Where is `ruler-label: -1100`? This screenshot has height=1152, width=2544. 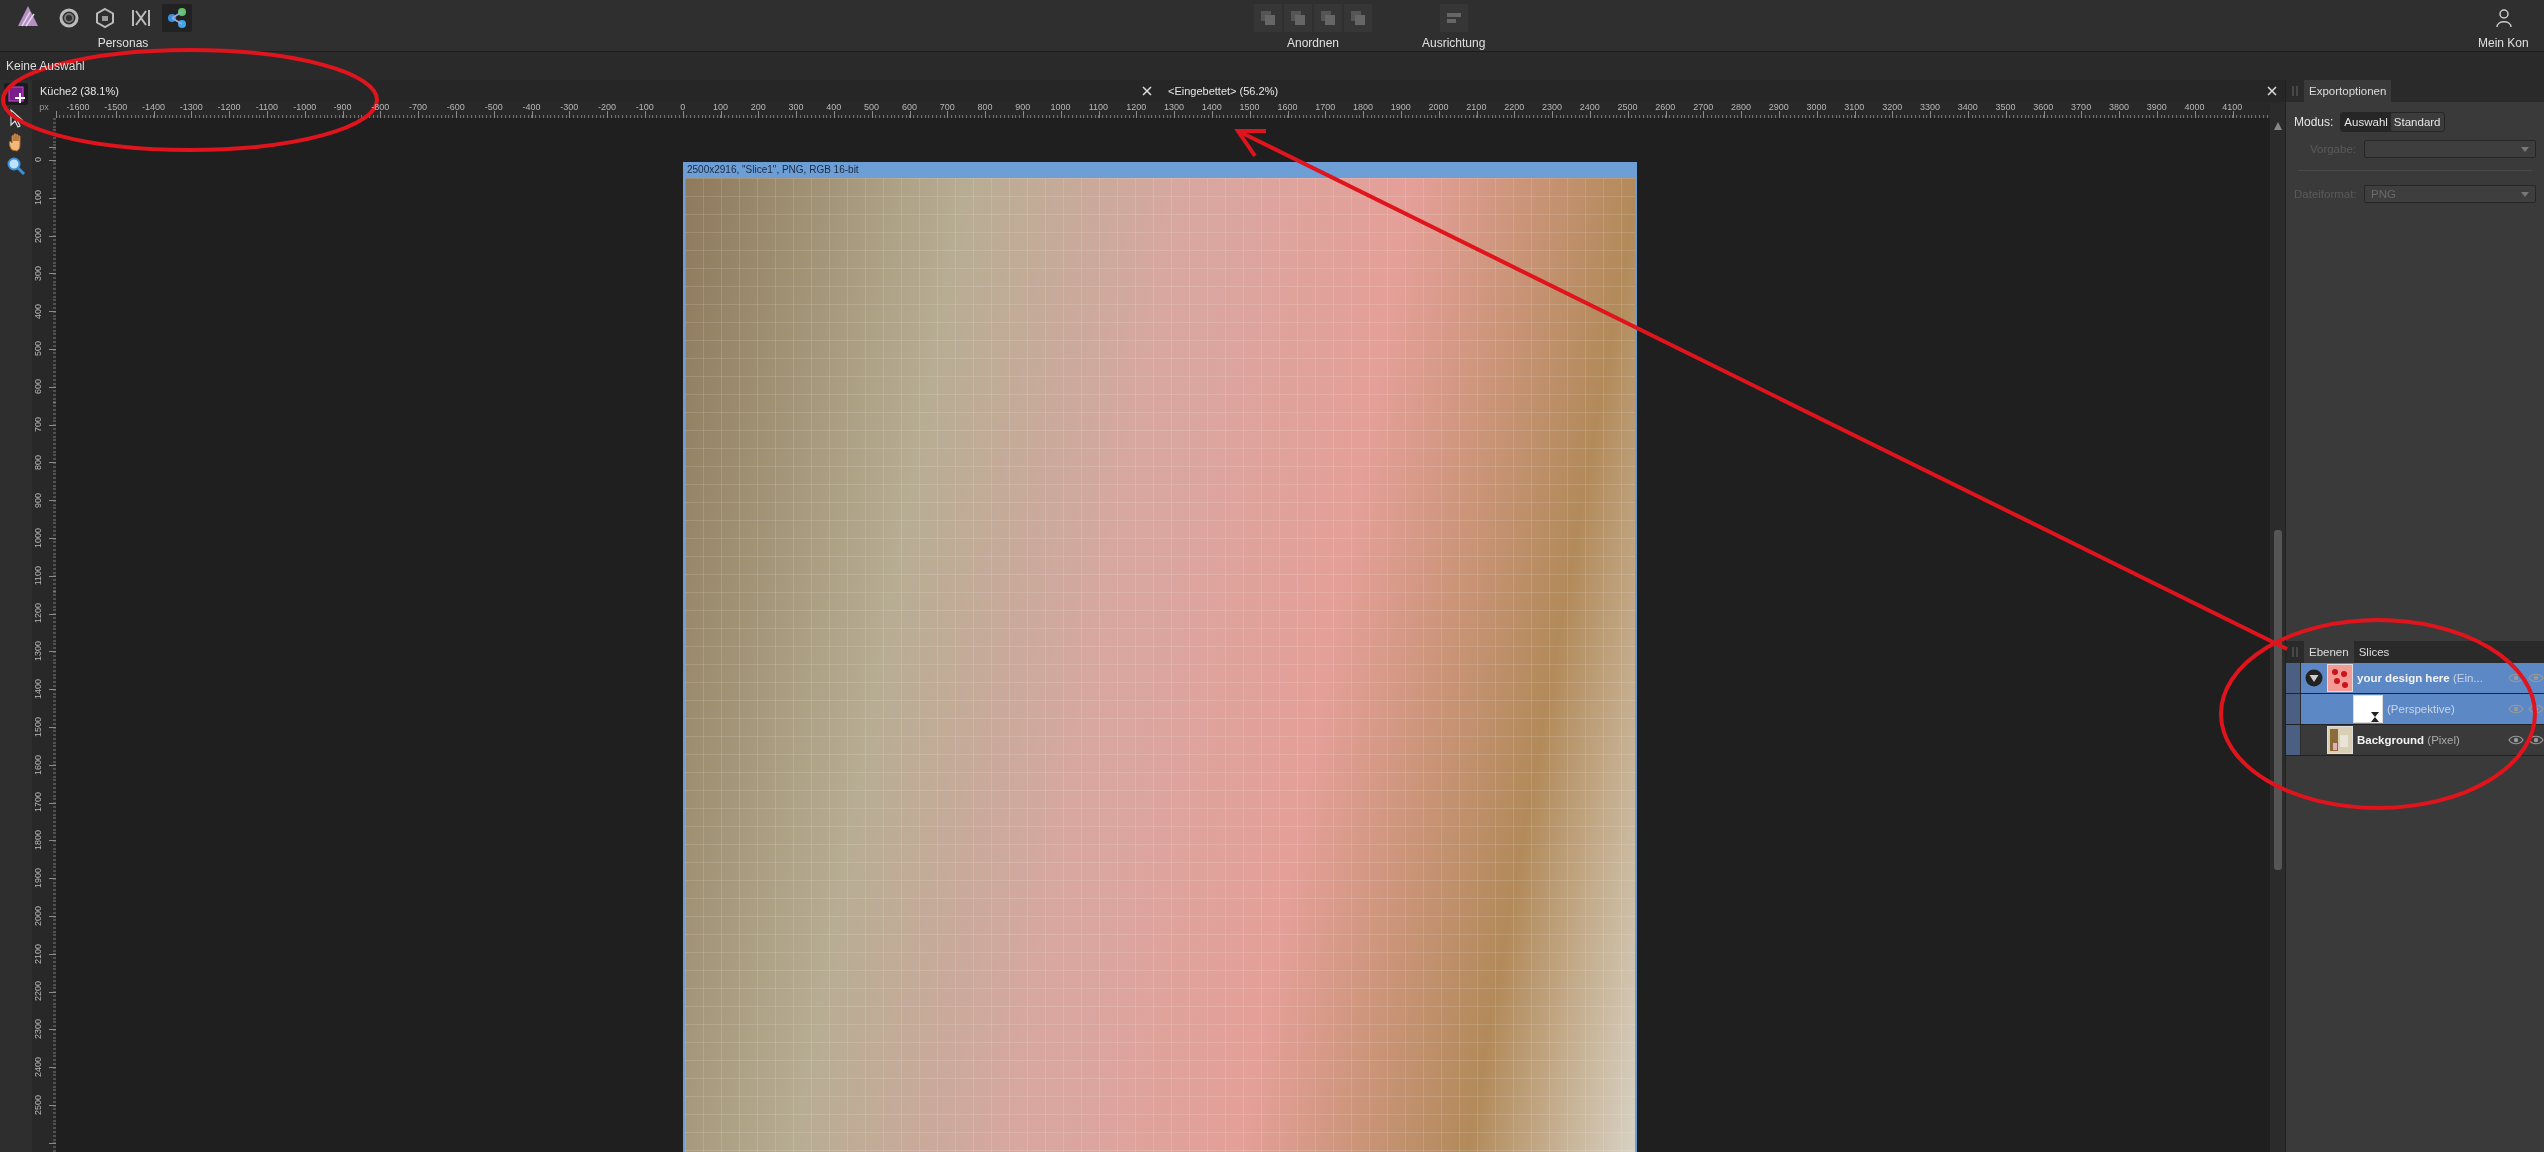
ruler-label: -1100 is located at coordinates (267, 108).